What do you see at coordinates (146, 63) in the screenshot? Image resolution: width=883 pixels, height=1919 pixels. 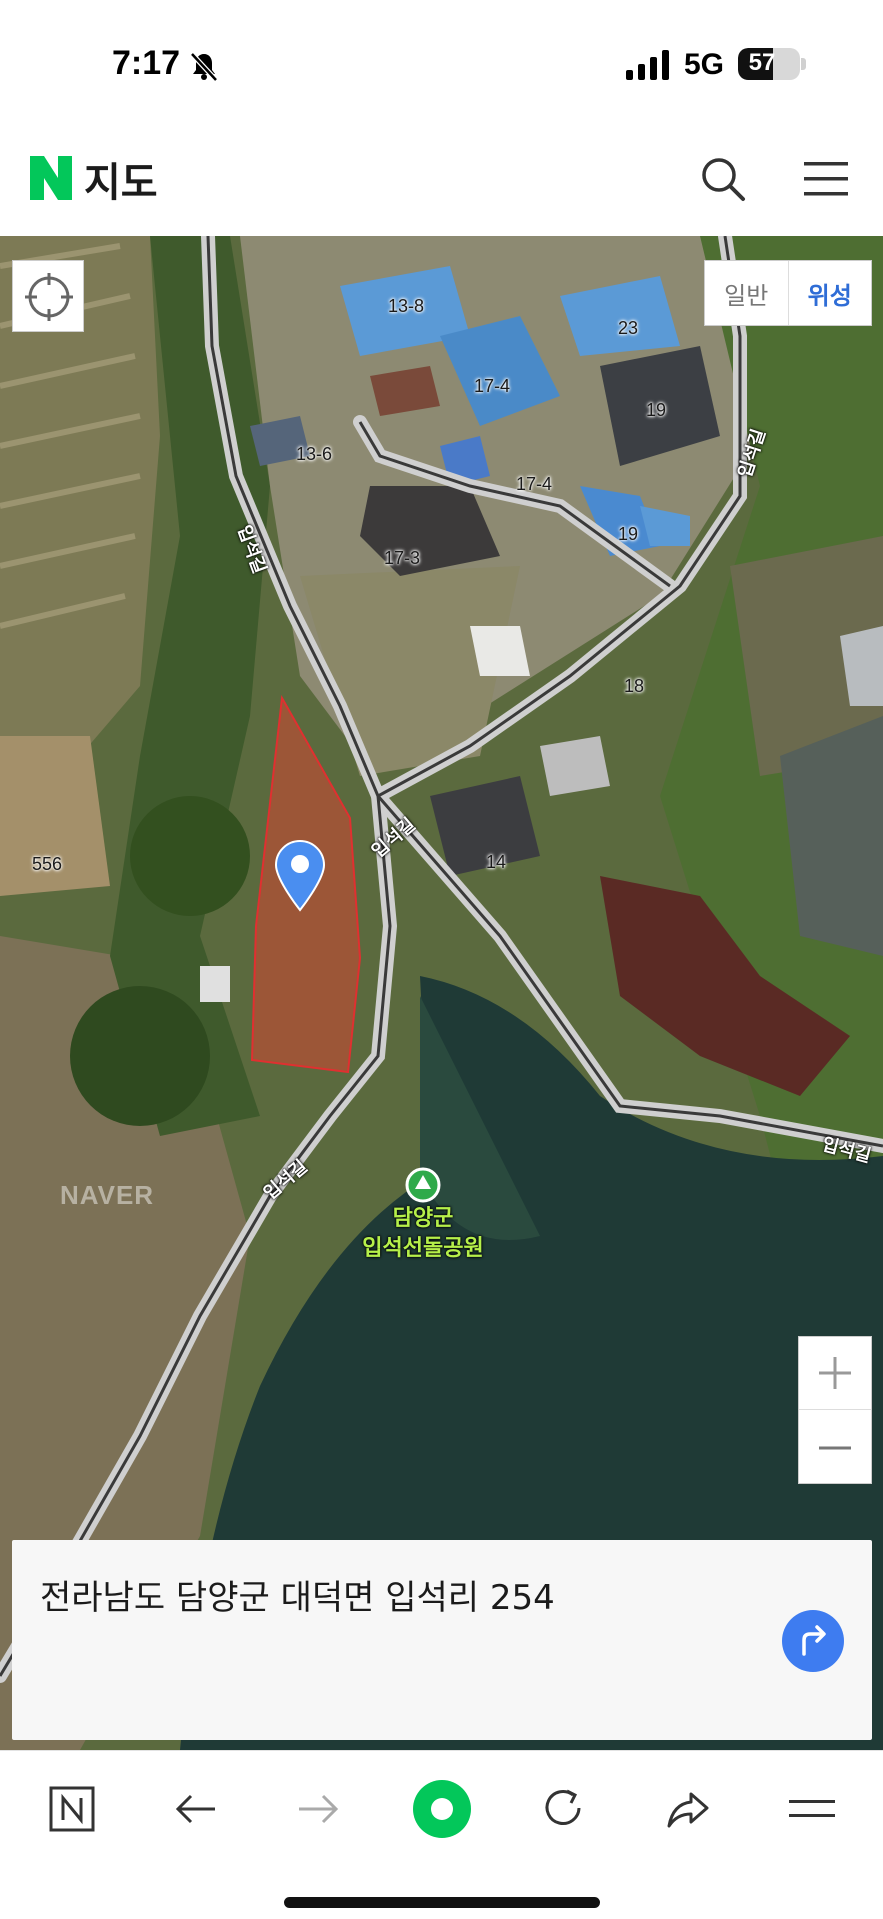 I see `status-time: 7:17` at bounding box center [146, 63].